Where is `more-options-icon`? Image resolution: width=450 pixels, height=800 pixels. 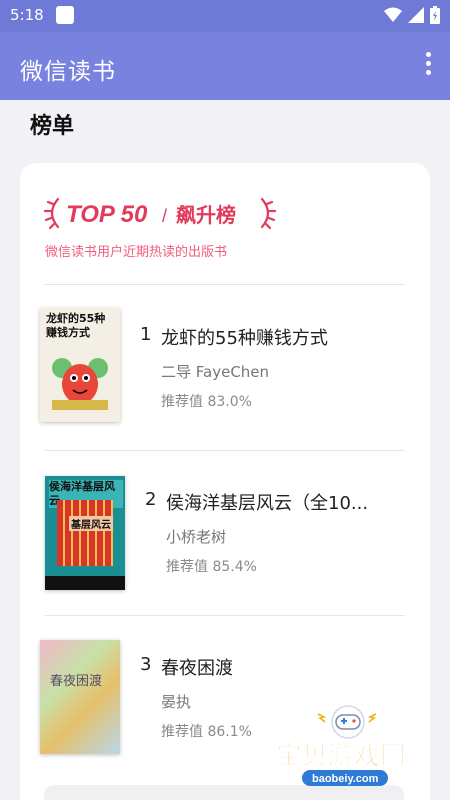
more-options-icon is located at coordinates (428, 66).